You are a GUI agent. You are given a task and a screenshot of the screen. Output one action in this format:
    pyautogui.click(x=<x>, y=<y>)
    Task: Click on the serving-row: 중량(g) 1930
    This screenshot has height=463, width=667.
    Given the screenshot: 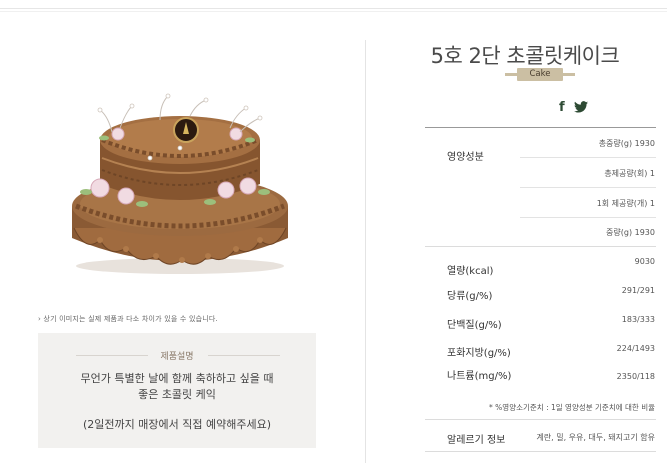 What is the action you would take?
    pyautogui.click(x=630, y=232)
    